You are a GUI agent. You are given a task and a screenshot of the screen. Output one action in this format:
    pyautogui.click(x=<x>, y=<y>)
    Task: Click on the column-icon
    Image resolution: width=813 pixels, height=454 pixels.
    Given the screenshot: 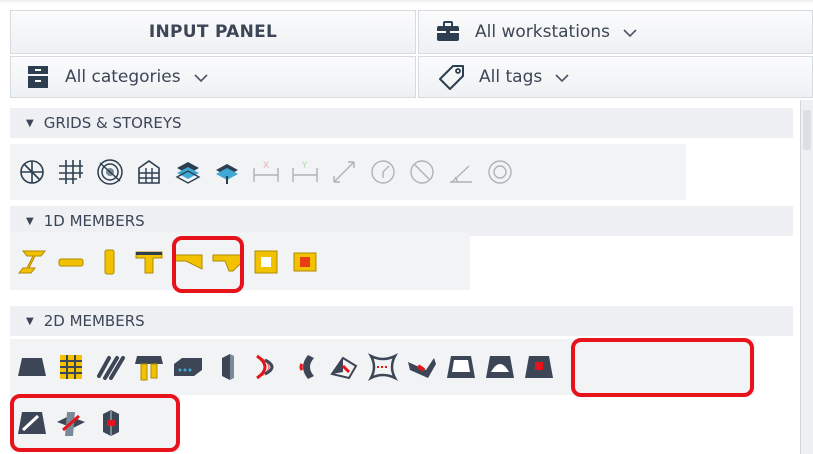 What is the action you would take?
    pyautogui.click(x=110, y=262)
    